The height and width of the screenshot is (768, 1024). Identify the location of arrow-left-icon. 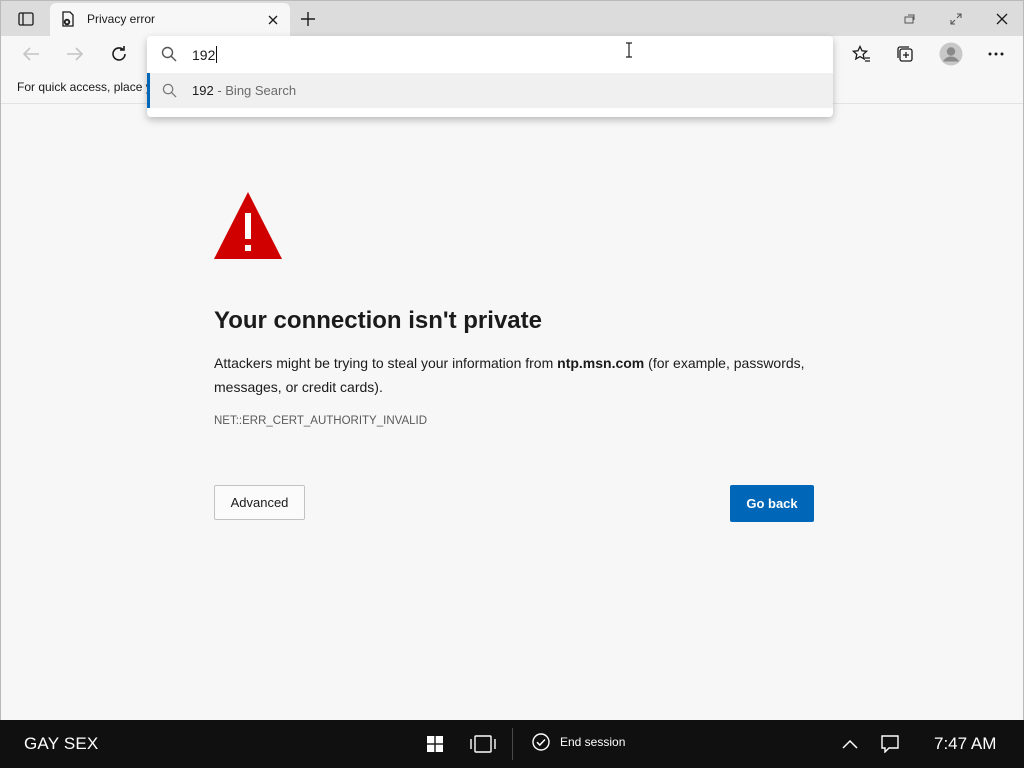
(30, 54).